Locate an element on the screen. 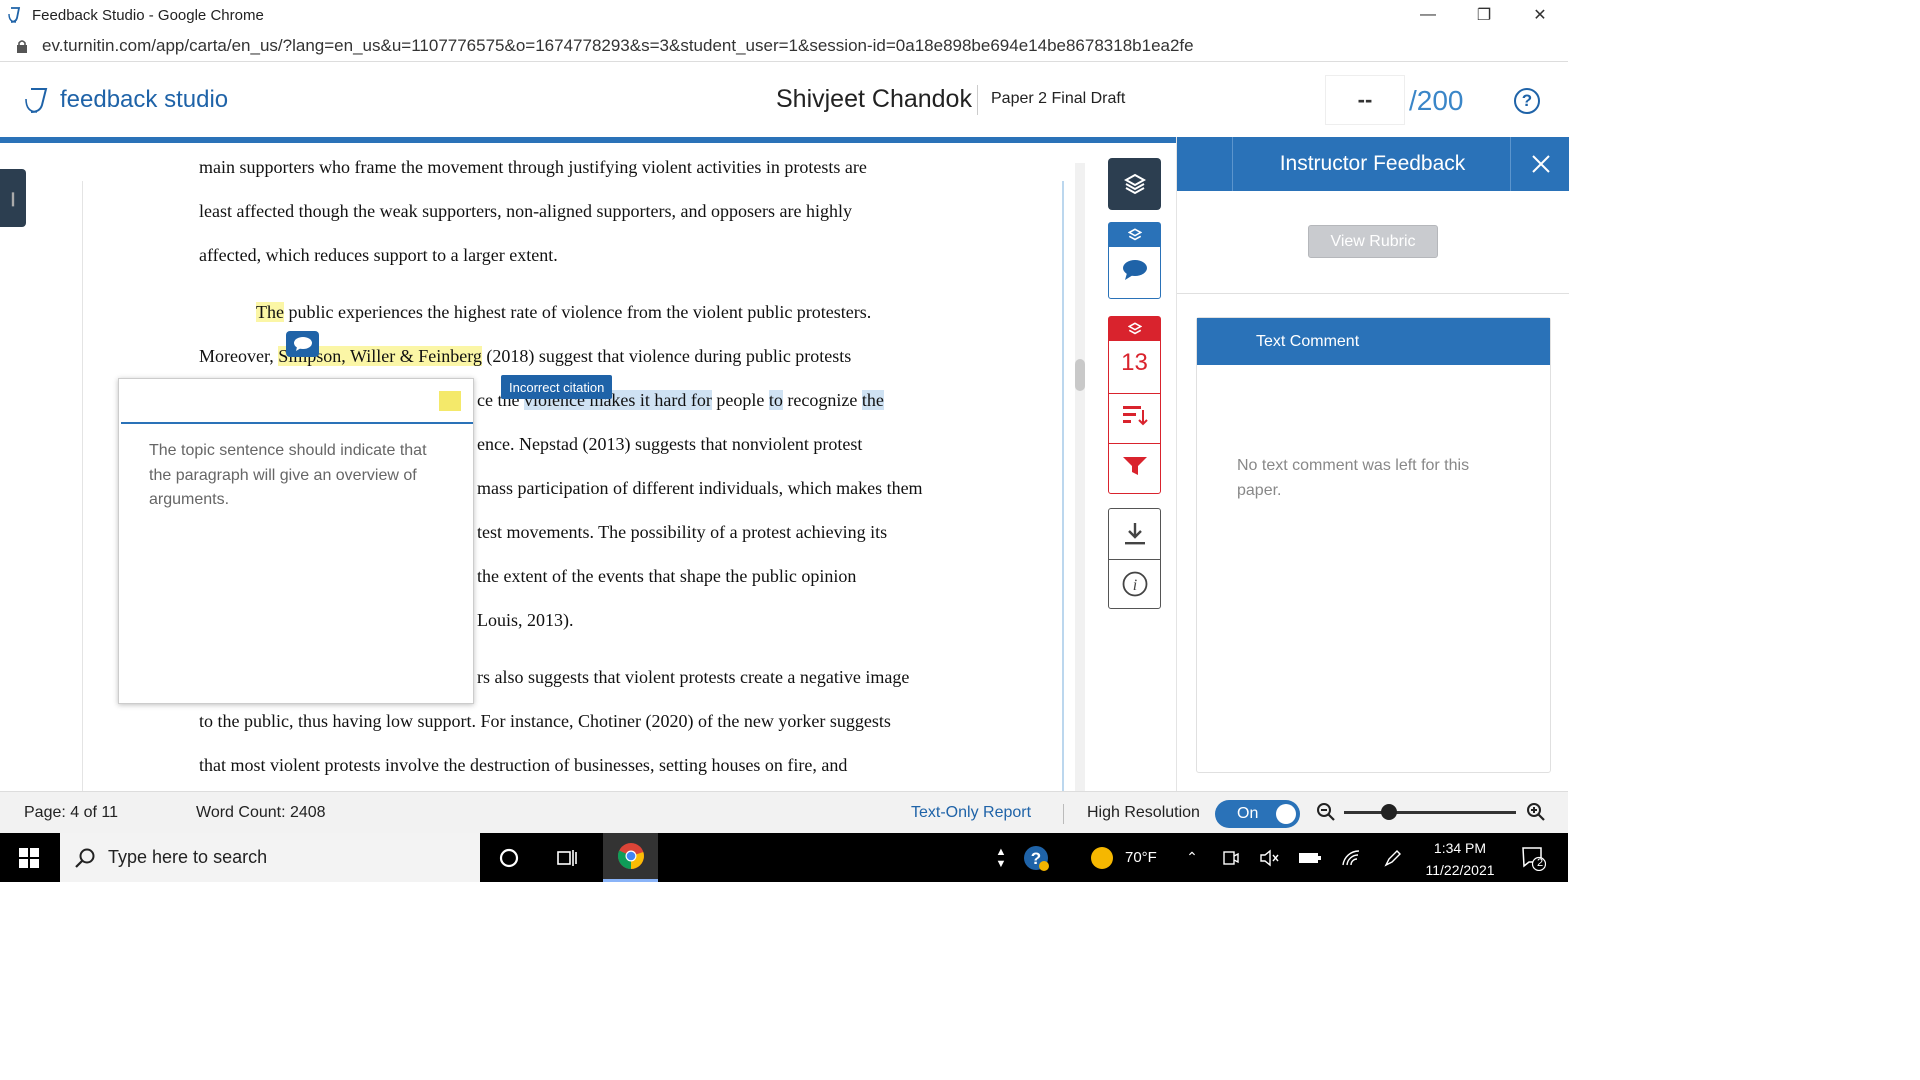  similarity-layer-header is located at coordinates (1134, 329).